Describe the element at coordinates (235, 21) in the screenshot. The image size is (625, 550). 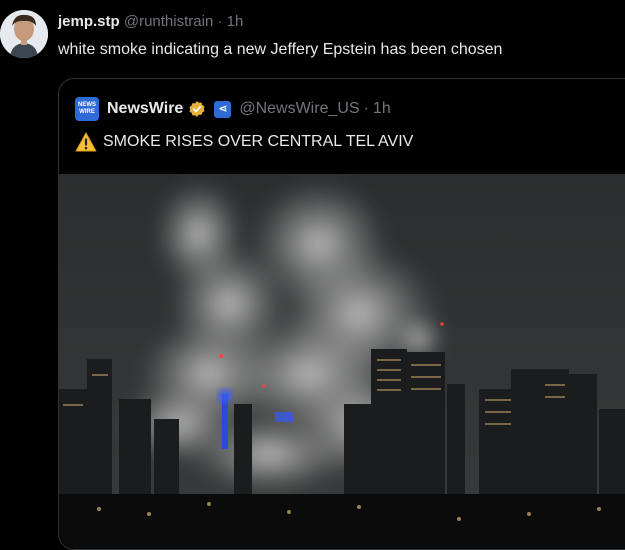
I see `post-timestamp: 1h` at that location.